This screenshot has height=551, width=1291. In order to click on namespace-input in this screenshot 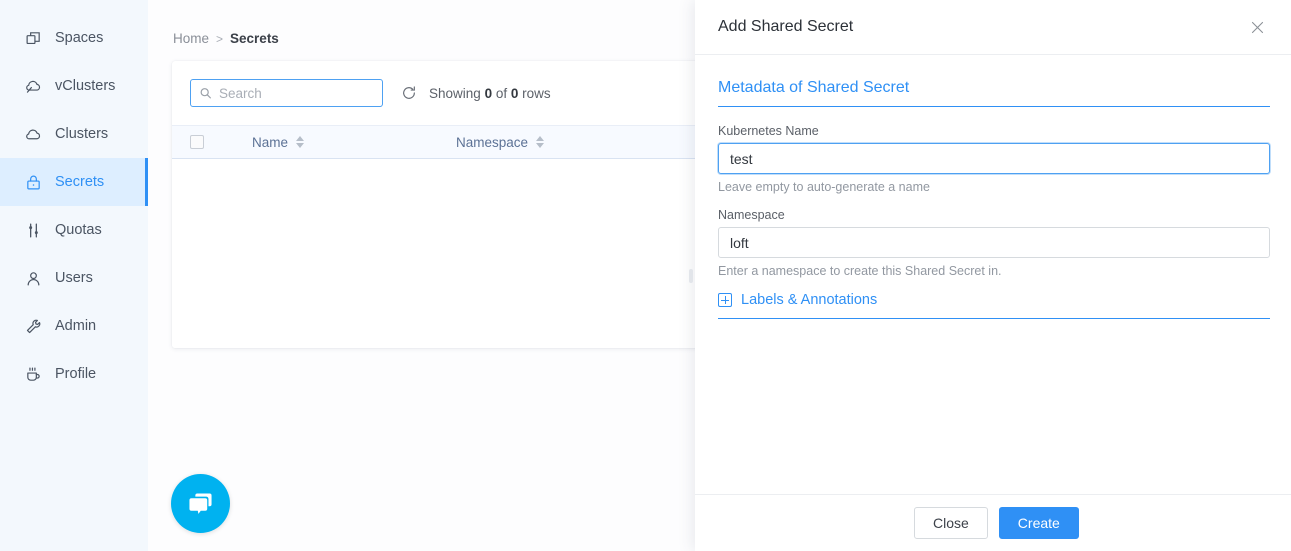, I will do `click(994, 242)`.